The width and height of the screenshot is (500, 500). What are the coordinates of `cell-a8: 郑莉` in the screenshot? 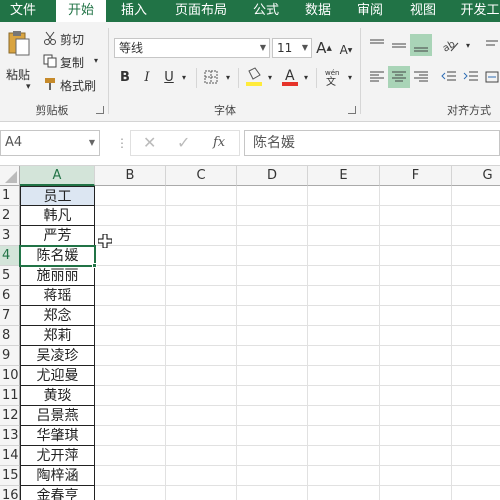 It's located at (57, 336).